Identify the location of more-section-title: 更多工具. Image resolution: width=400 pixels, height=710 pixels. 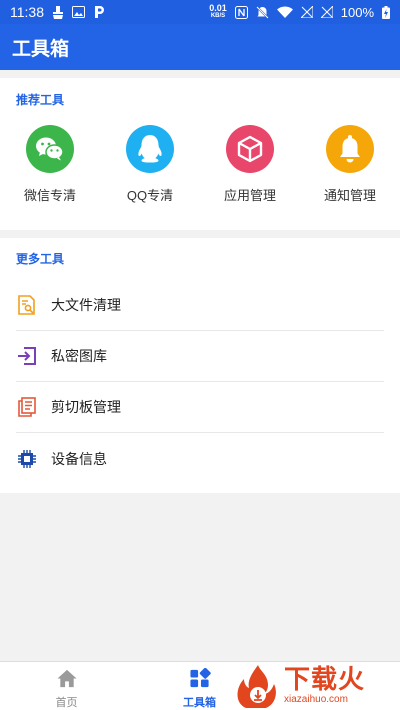
(40, 259).